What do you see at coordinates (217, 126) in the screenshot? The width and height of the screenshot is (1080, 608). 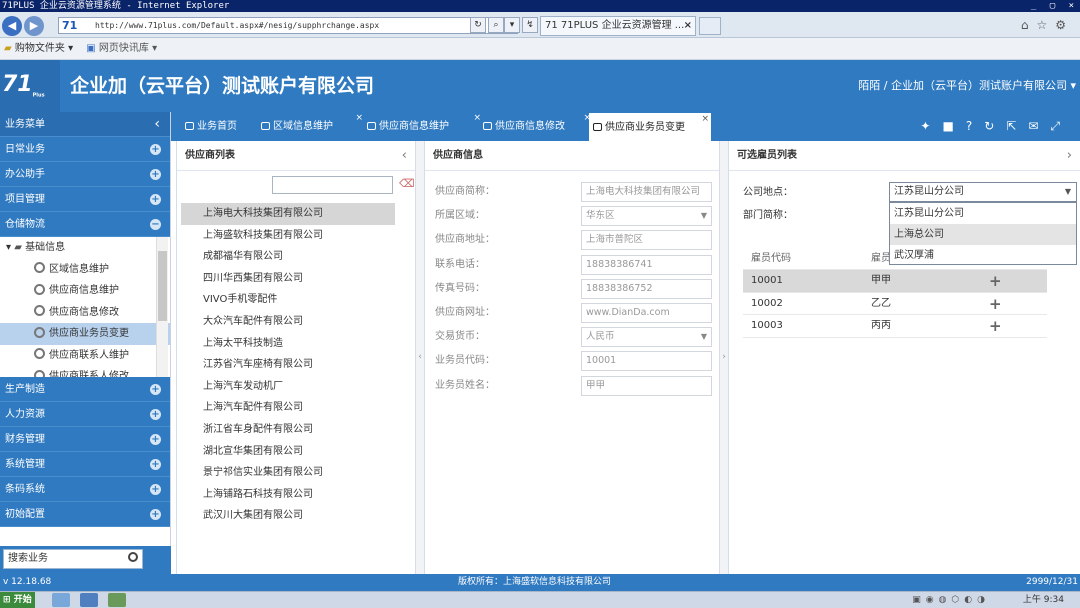 I see `tab: 业务首页` at bounding box center [217, 126].